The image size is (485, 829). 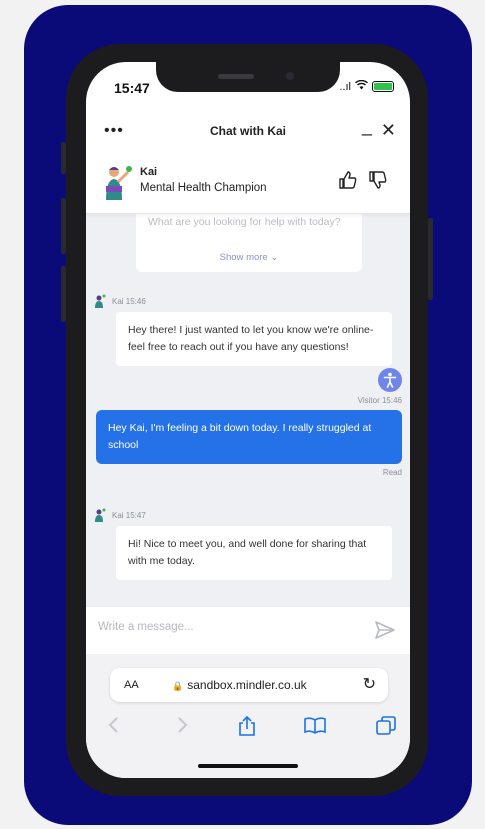 What do you see at coordinates (248, 766) in the screenshot?
I see `home-indicator` at bounding box center [248, 766].